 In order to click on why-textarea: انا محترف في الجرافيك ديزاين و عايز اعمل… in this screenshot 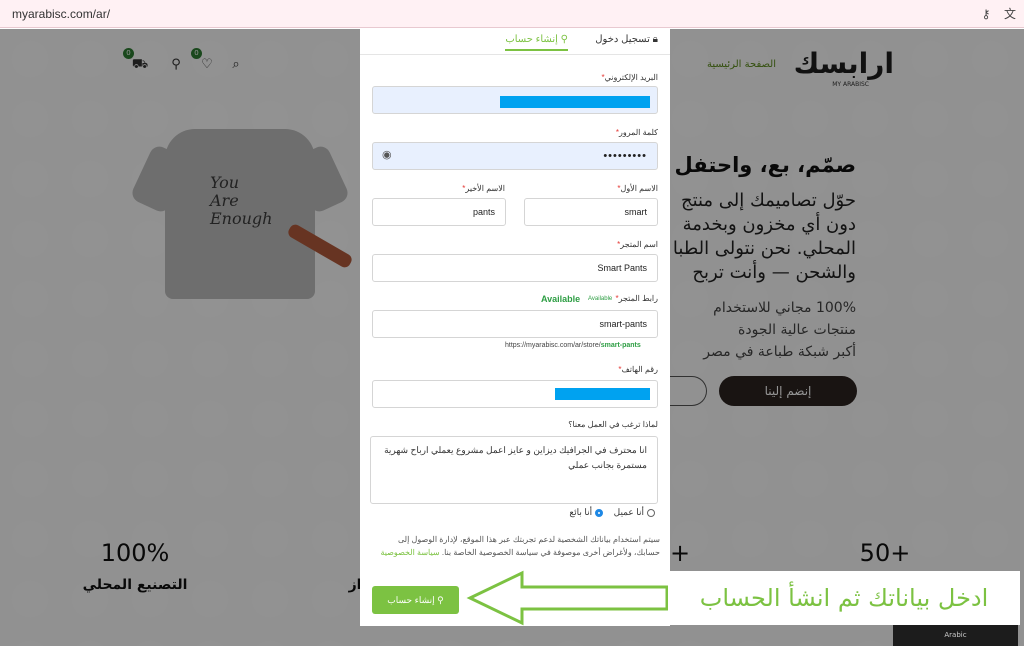, I will do `click(514, 470)`.